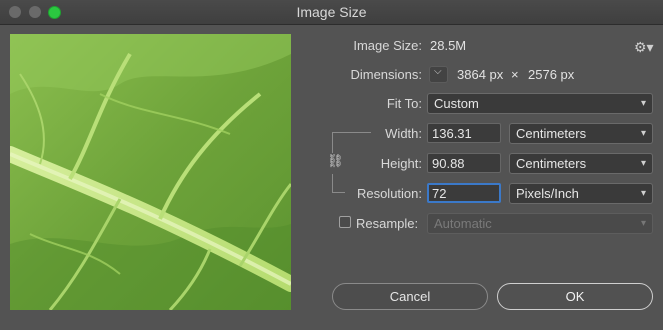 Image resolution: width=663 pixels, height=330 pixels. What do you see at coordinates (463, 223) in the screenshot?
I see `resample-method-value: Automatic` at bounding box center [463, 223].